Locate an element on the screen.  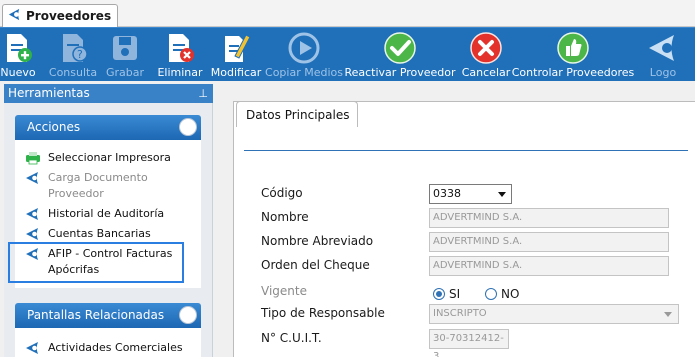
vigente-no-radio: NO is located at coordinates (502, 294).